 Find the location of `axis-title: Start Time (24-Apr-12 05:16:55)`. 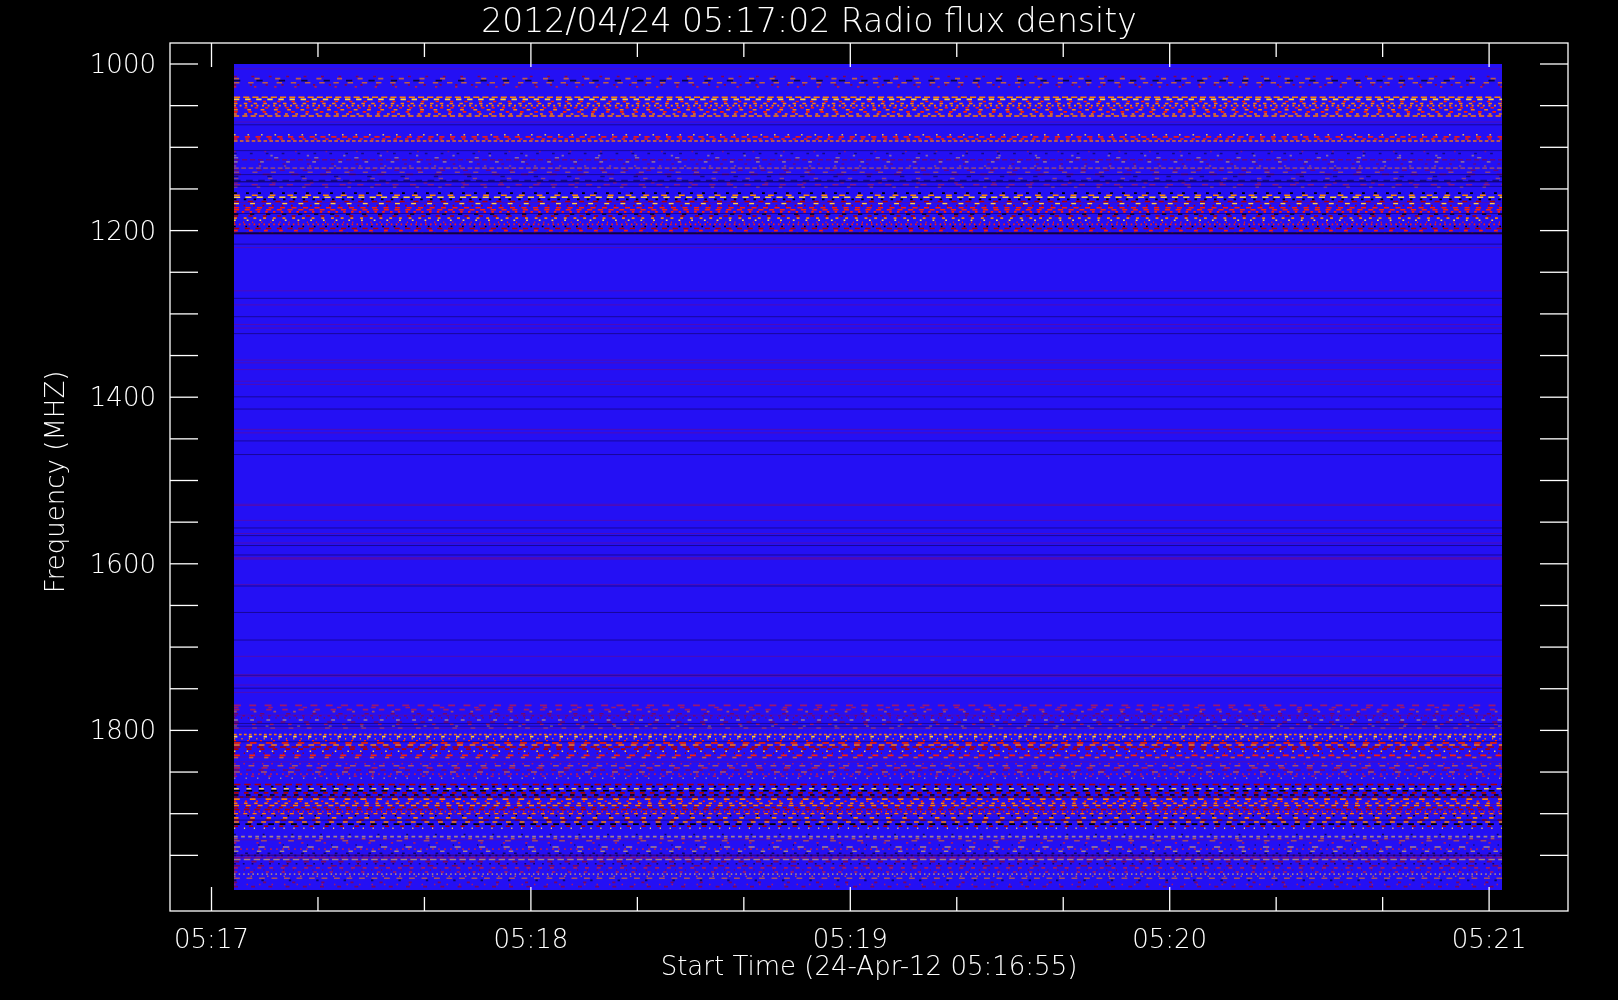

axis-title: Start Time (24-Apr-12 05:16:55) is located at coordinates (869, 966).